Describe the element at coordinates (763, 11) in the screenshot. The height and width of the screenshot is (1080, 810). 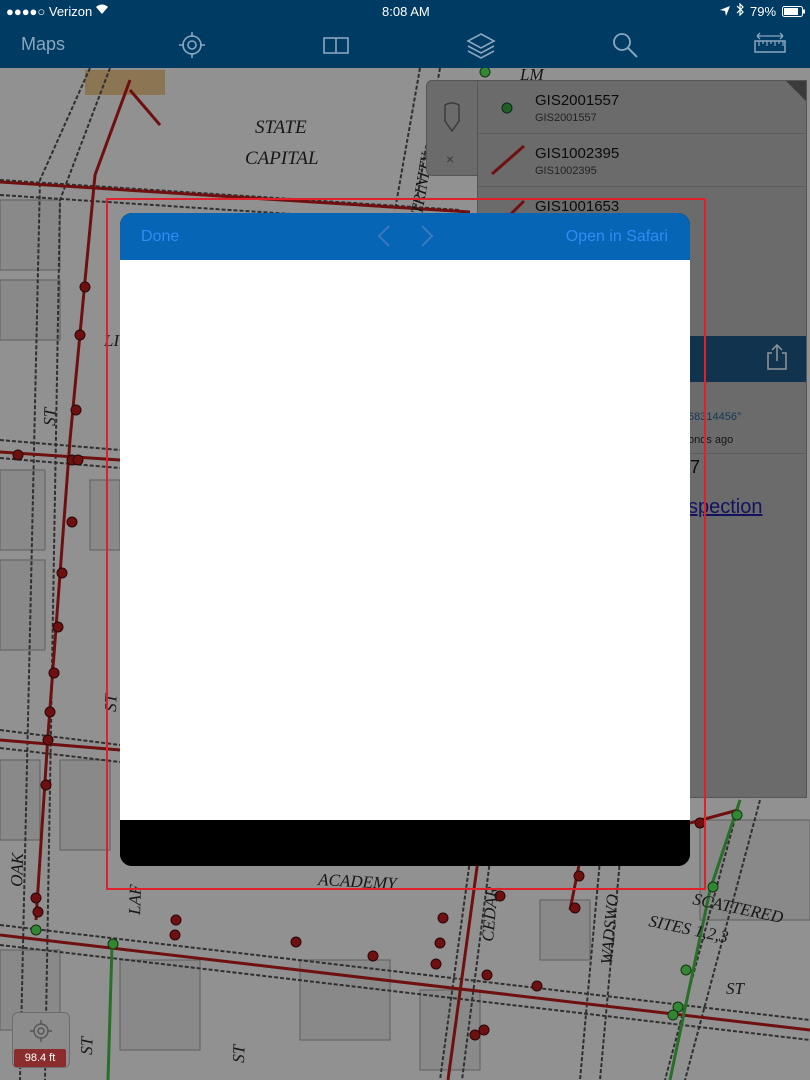
I see `battery-percent: 79%` at that location.